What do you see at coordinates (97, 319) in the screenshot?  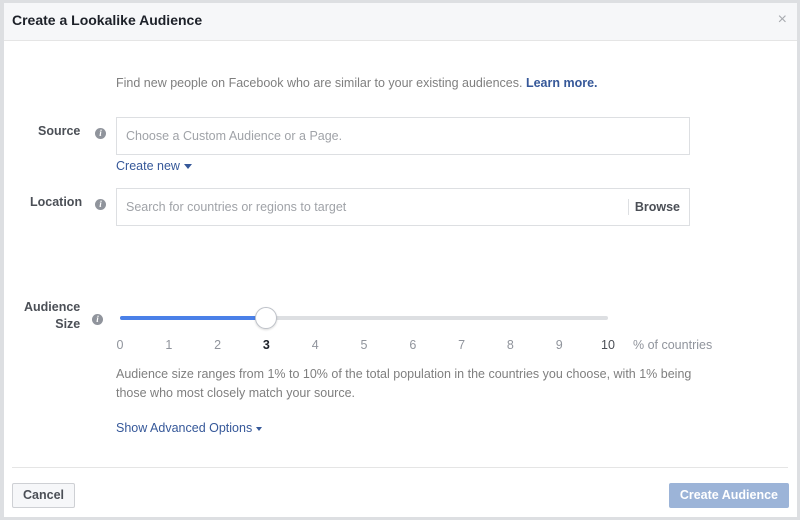 I see `audience-size-info-icon: i` at bounding box center [97, 319].